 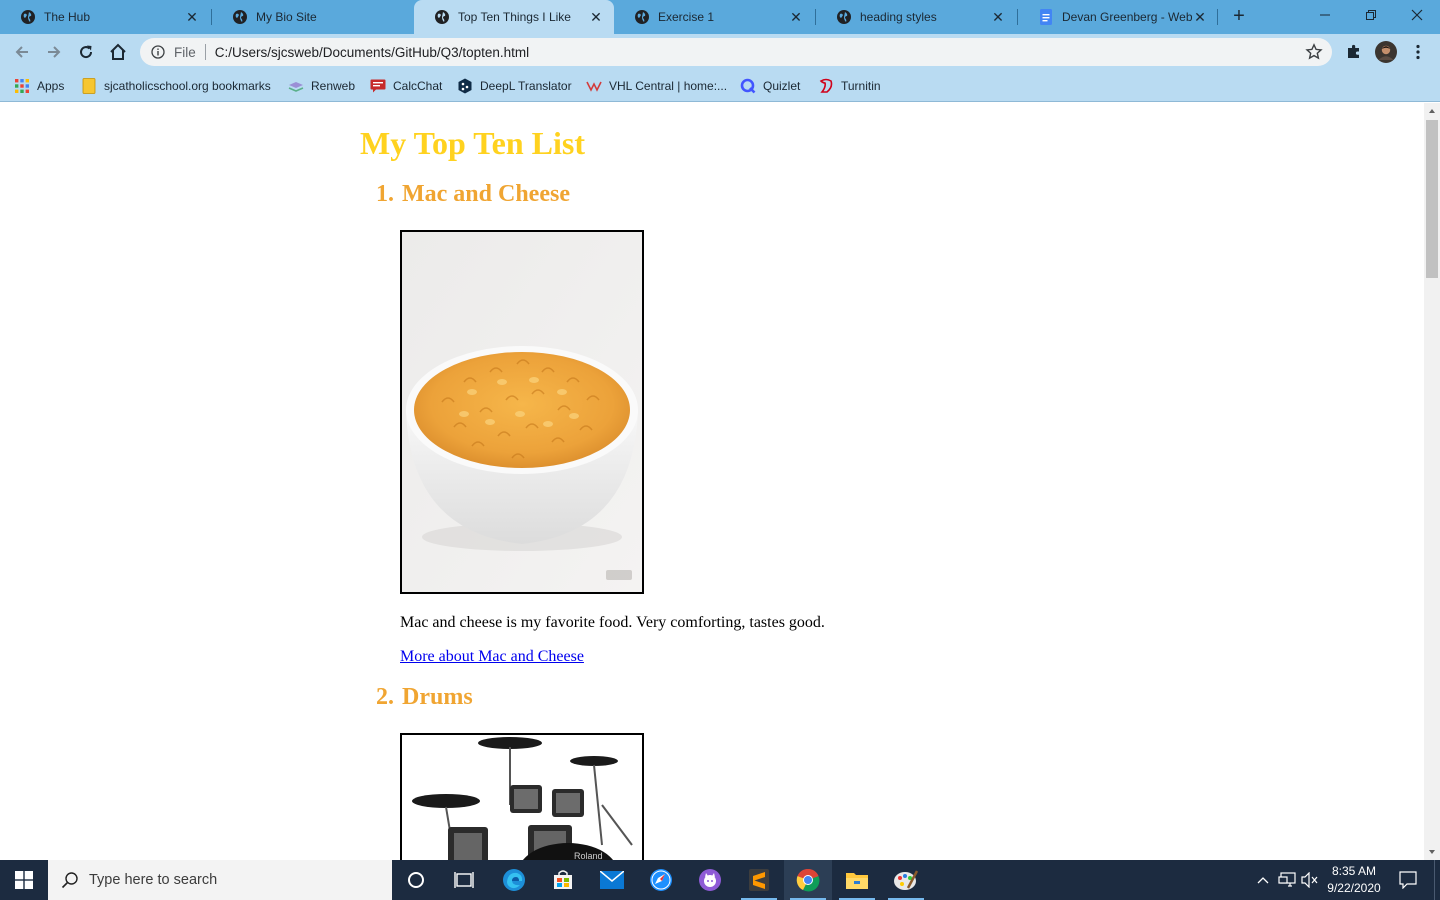 I want to click on tab-top-ten-things: Top Ten Things I Like ✕, so click(x=514, y=17).